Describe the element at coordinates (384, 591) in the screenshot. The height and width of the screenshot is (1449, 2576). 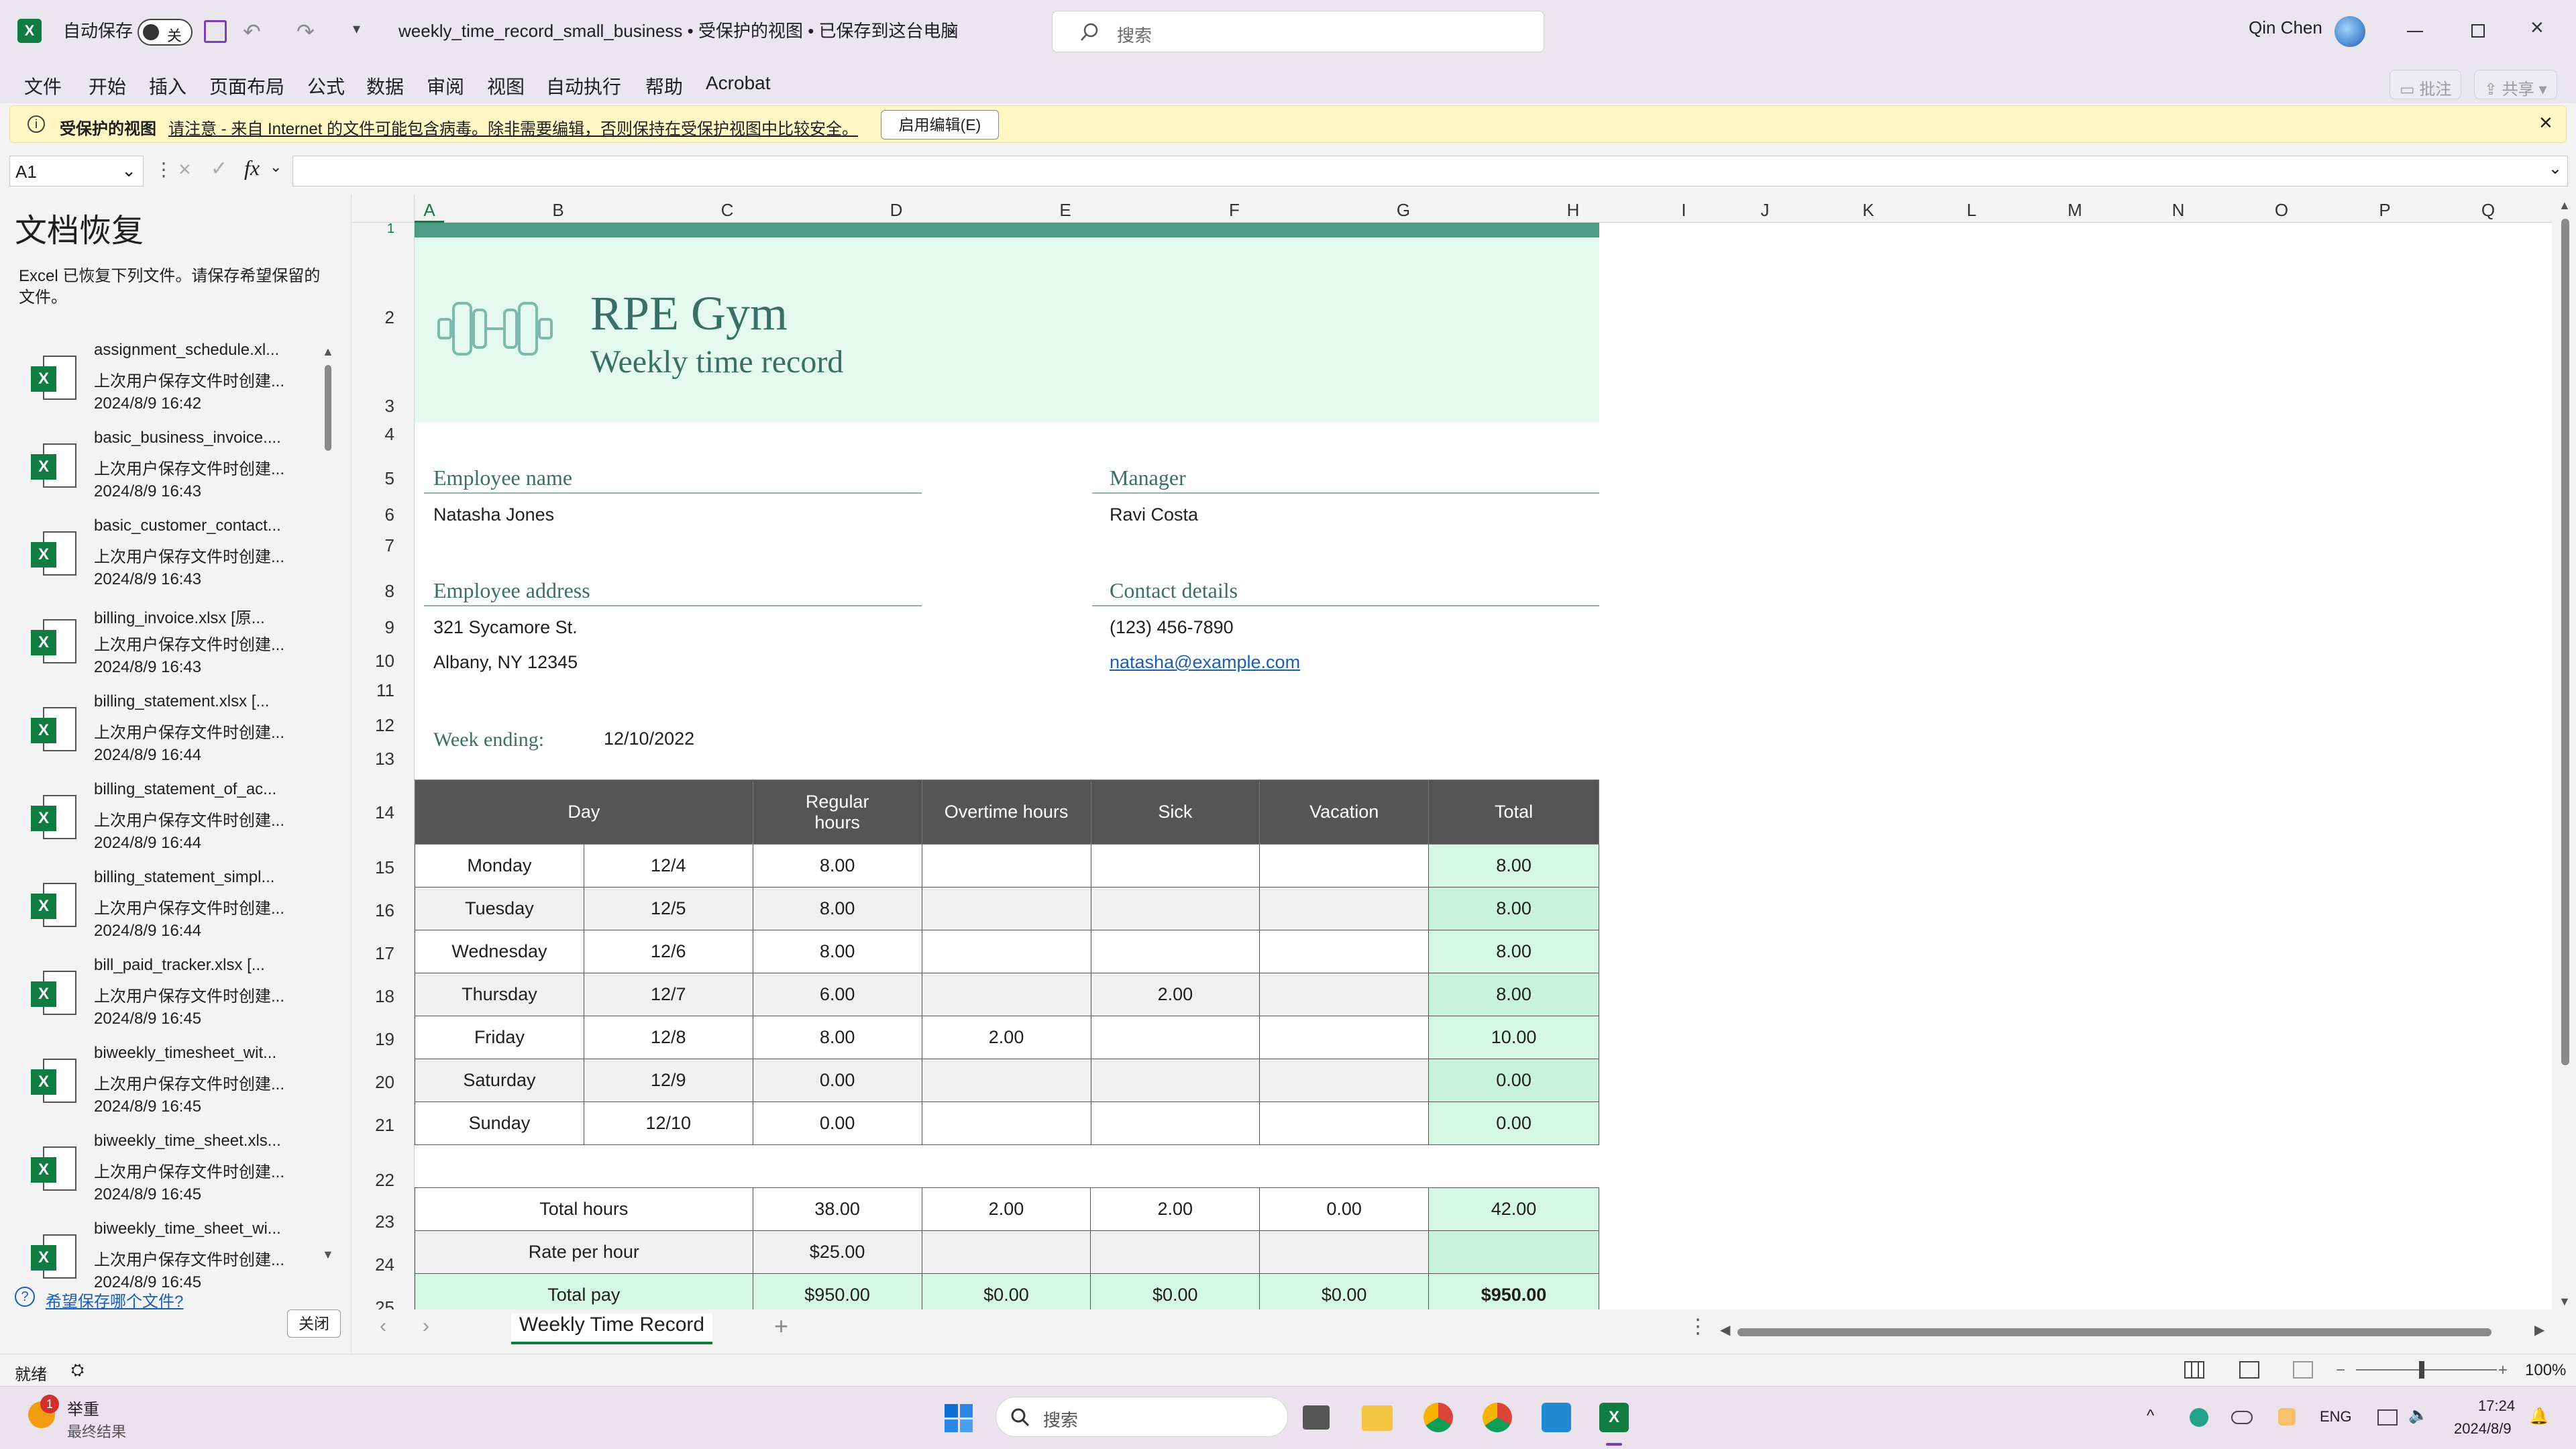
I see `row-header-8: 8` at that location.